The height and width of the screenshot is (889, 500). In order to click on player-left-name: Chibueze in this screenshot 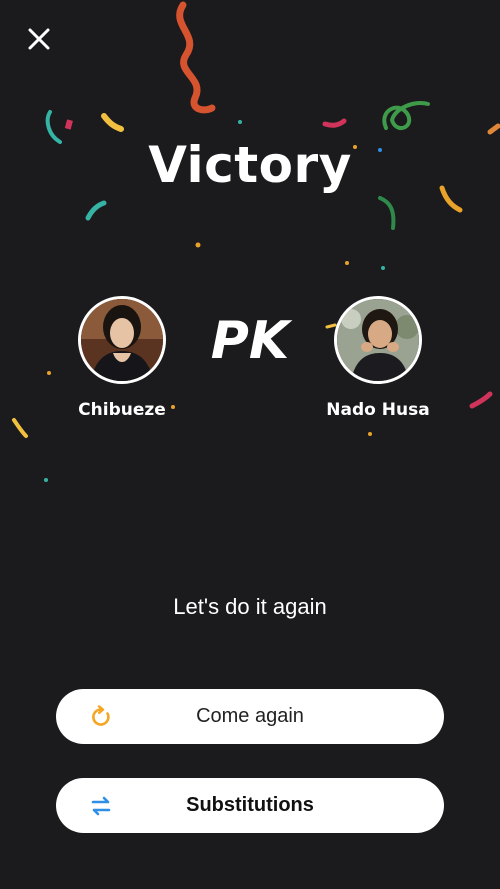, I will do `click(122, 410)`.